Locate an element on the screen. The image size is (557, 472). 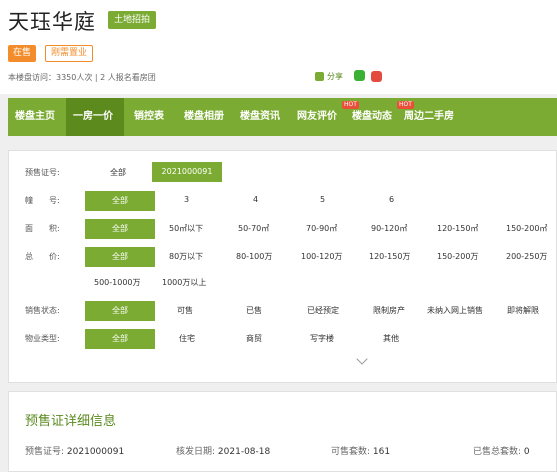
price-option: 120-150万 is located at coordinates (389, 256).